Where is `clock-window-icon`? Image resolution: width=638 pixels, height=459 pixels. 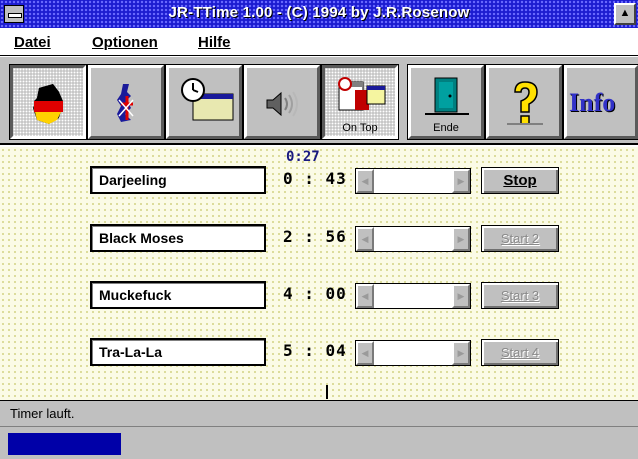
clock-window-icon is located at coordinates (207, 99).